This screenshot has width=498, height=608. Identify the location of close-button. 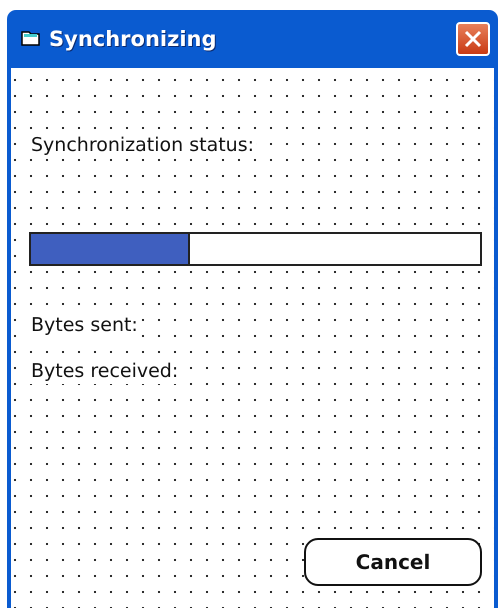
(473, 39).